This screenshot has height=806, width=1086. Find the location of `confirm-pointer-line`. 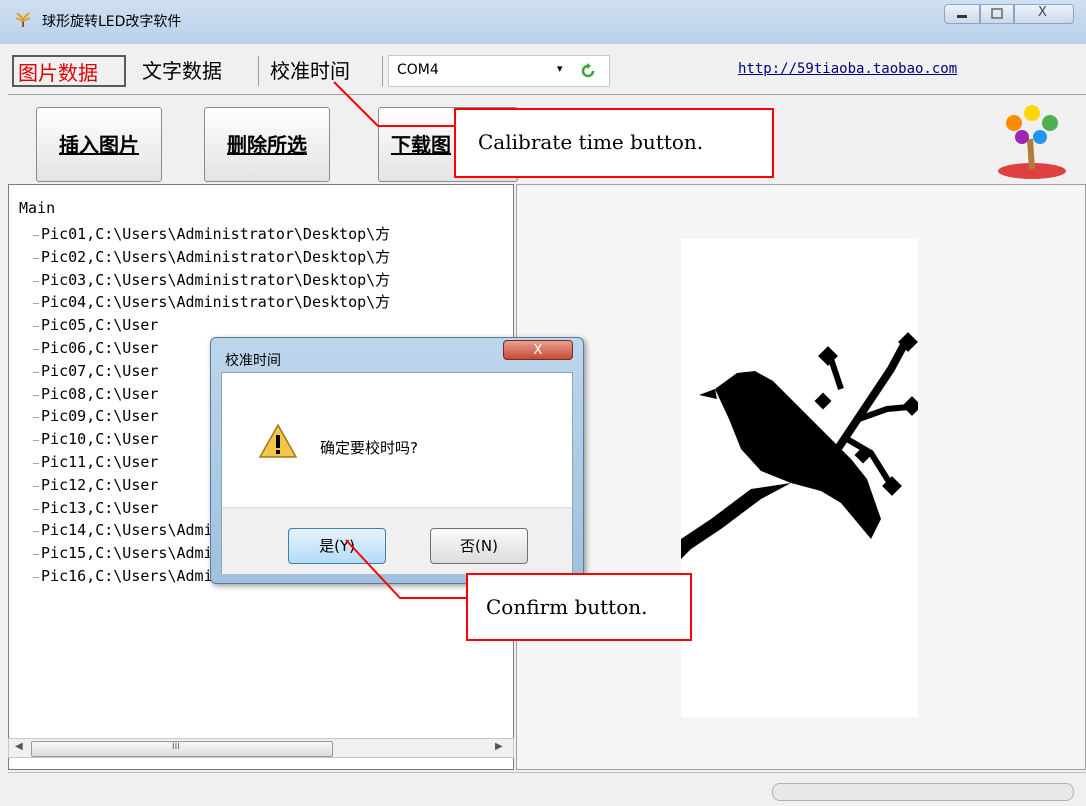

confirm-pointer-line is located at coordinates (405, 569).